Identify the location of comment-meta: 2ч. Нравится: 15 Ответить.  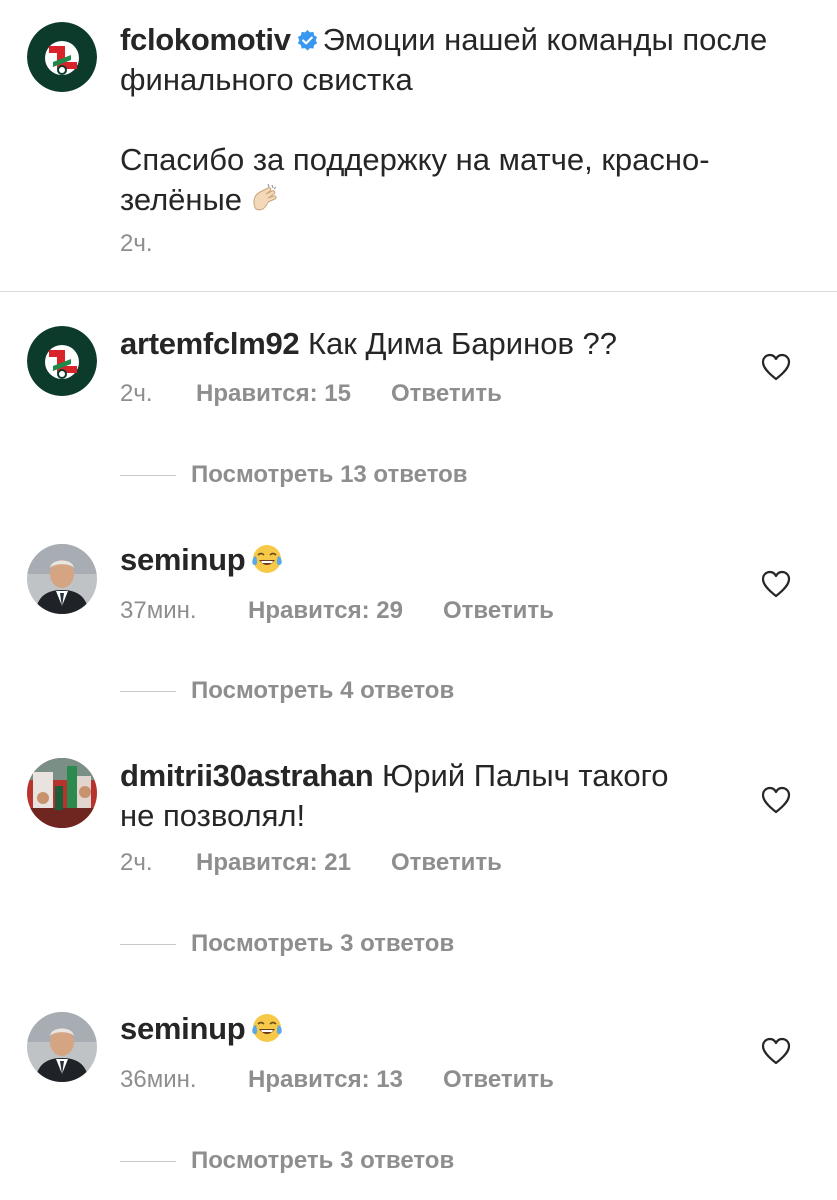
(311, 394).